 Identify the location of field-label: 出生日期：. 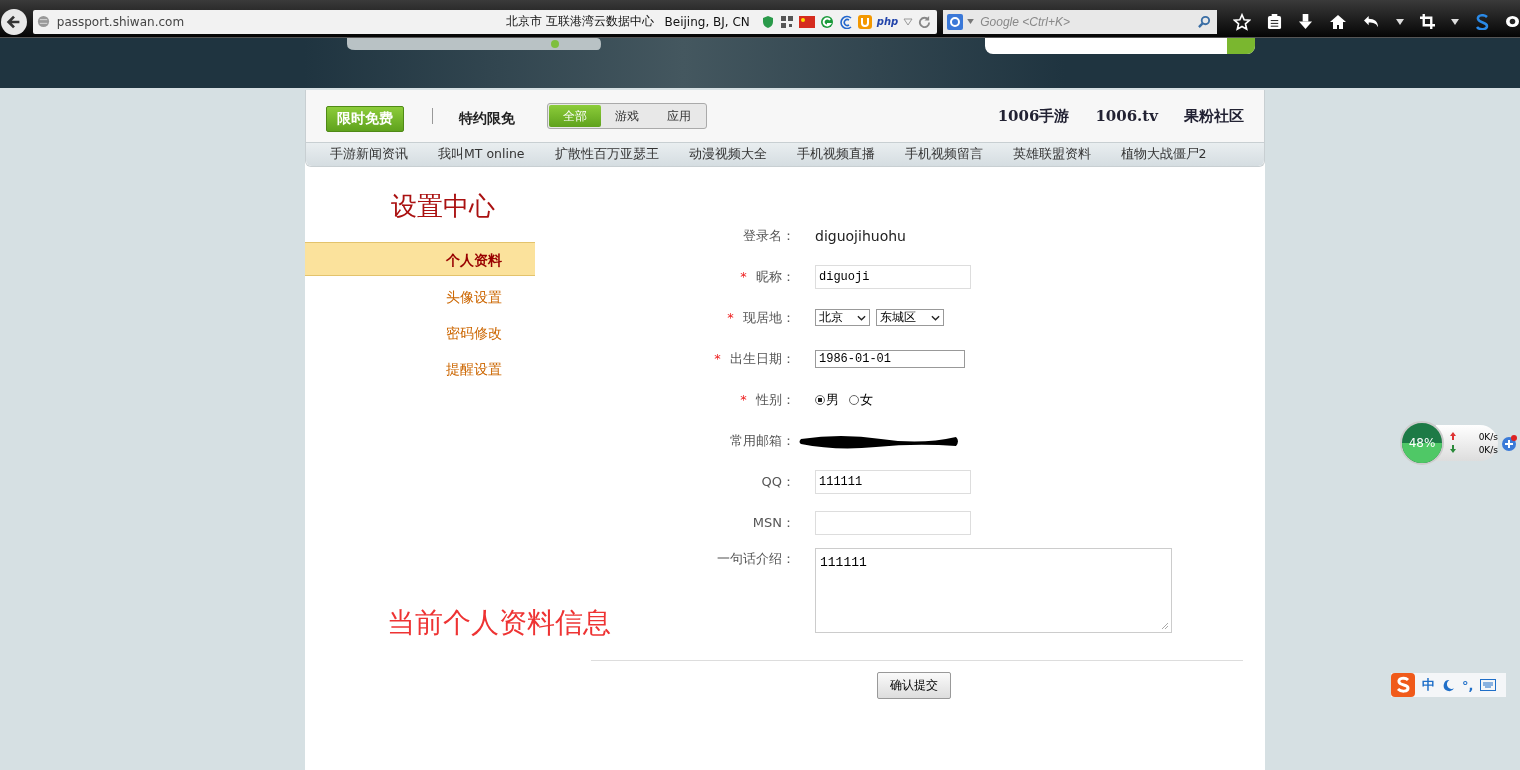
(762, 358).